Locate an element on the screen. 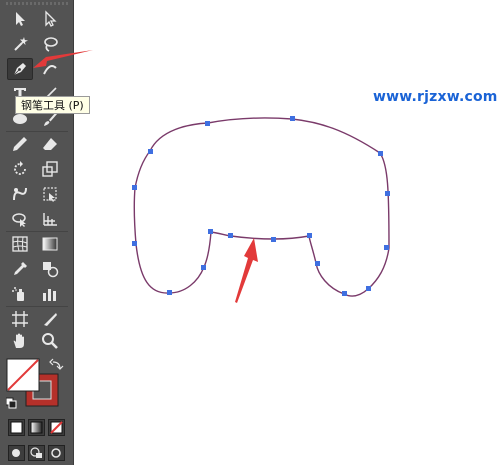 The width and height of the screenshot is (498, 465). watermark-text: www.rjzxw.com is located at coordinates (435, 97).